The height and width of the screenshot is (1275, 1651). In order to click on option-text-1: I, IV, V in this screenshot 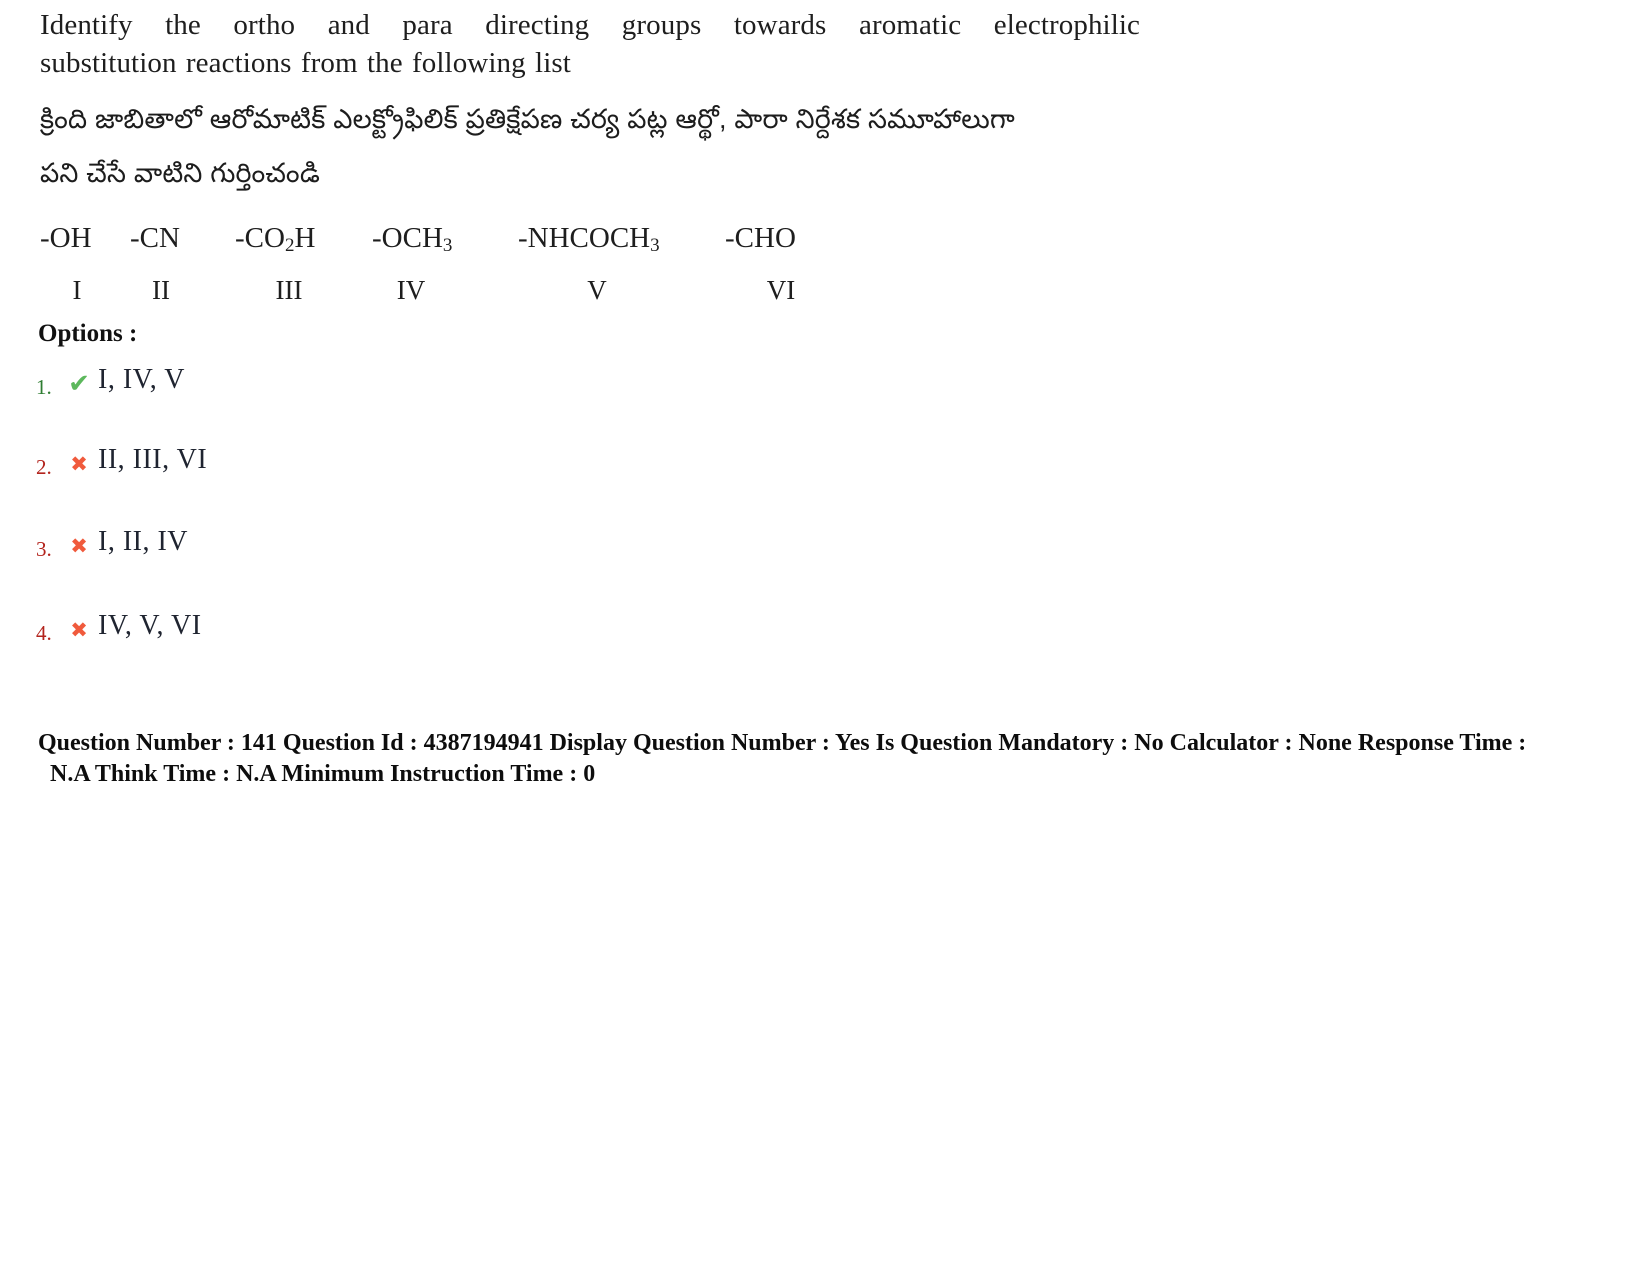, I will do `click(141, 379)`.